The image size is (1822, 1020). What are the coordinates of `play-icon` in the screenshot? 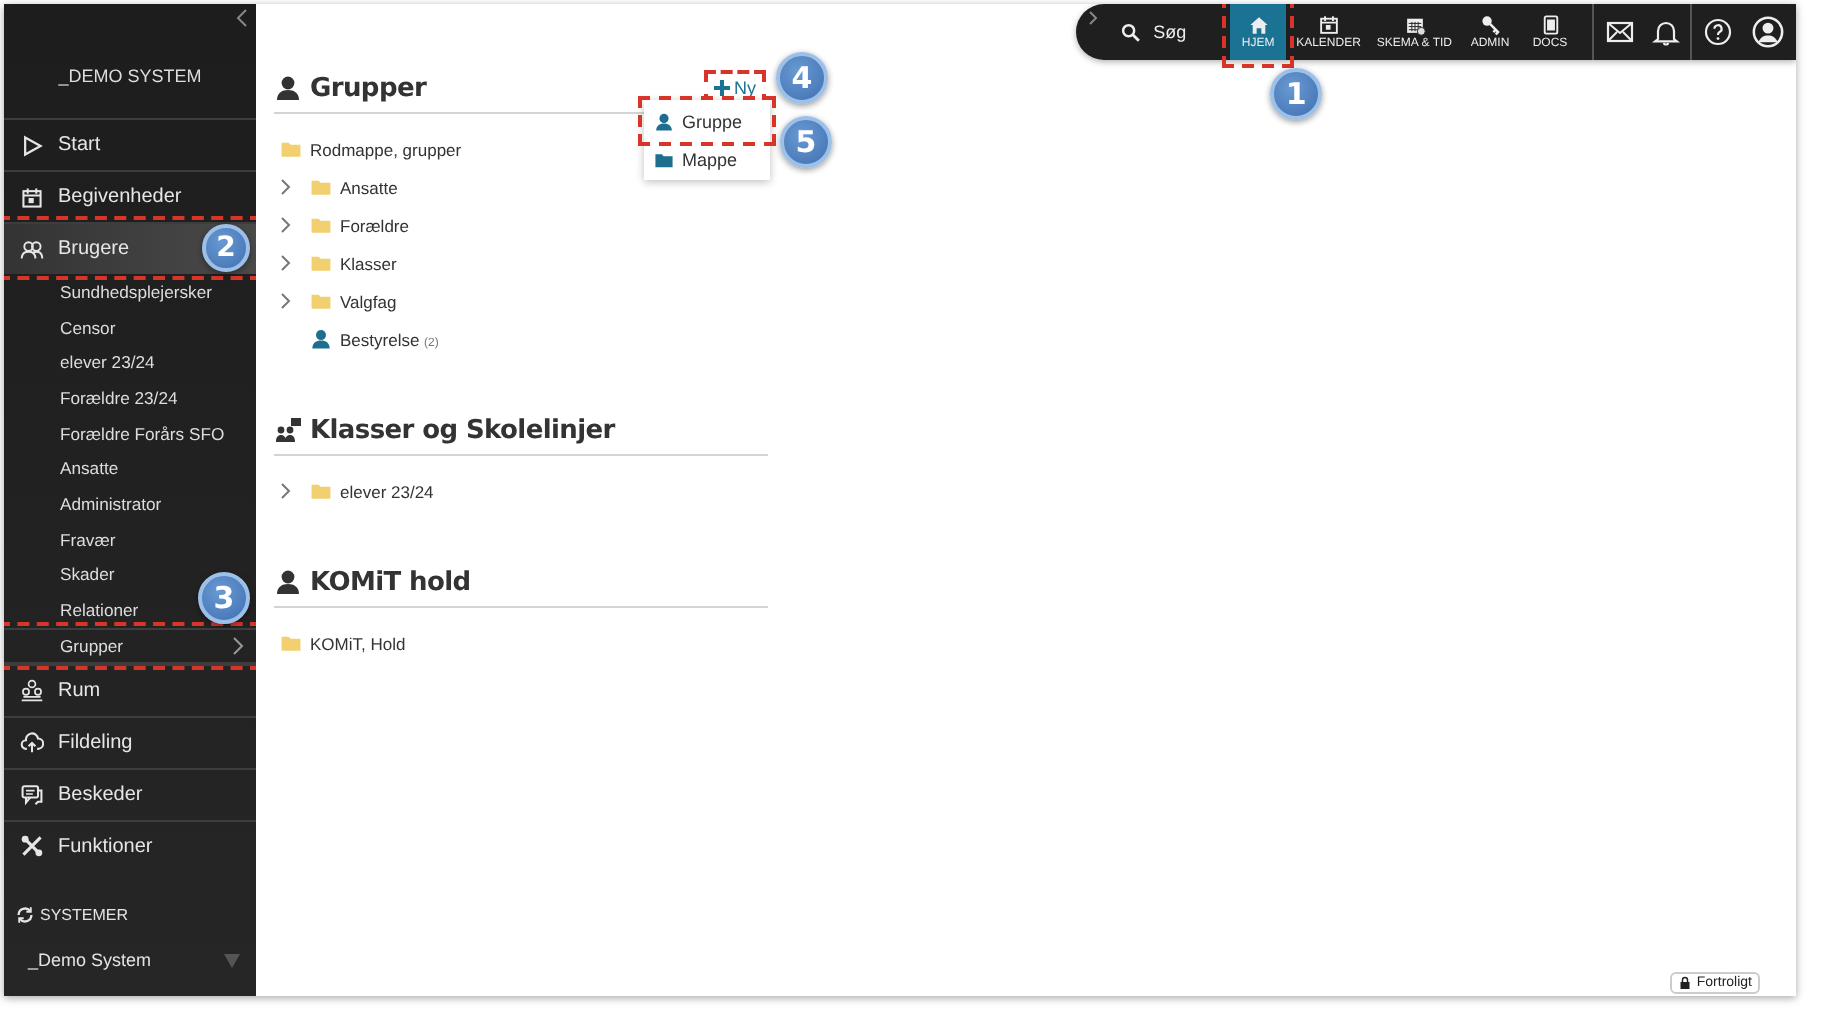 It's located at (32, 145).